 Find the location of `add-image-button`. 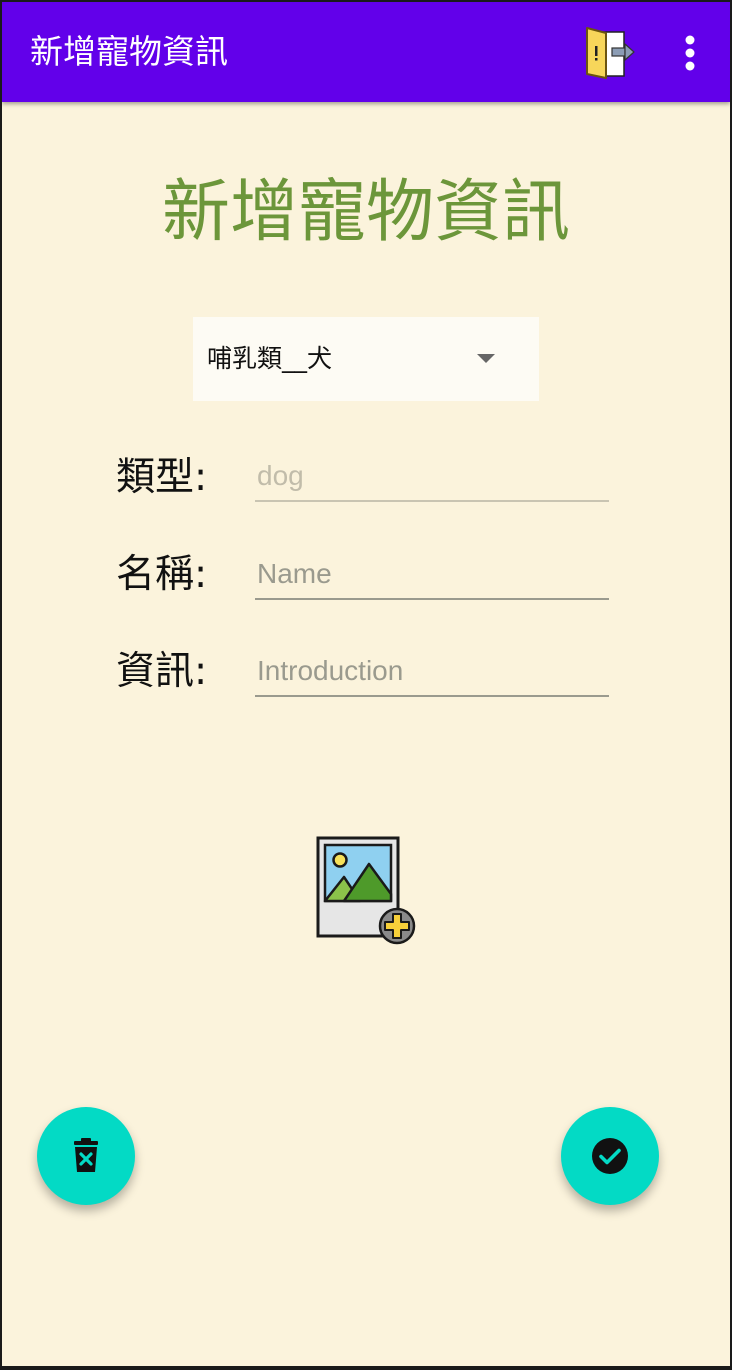

add-image-button is located at coordinates (366, 890).